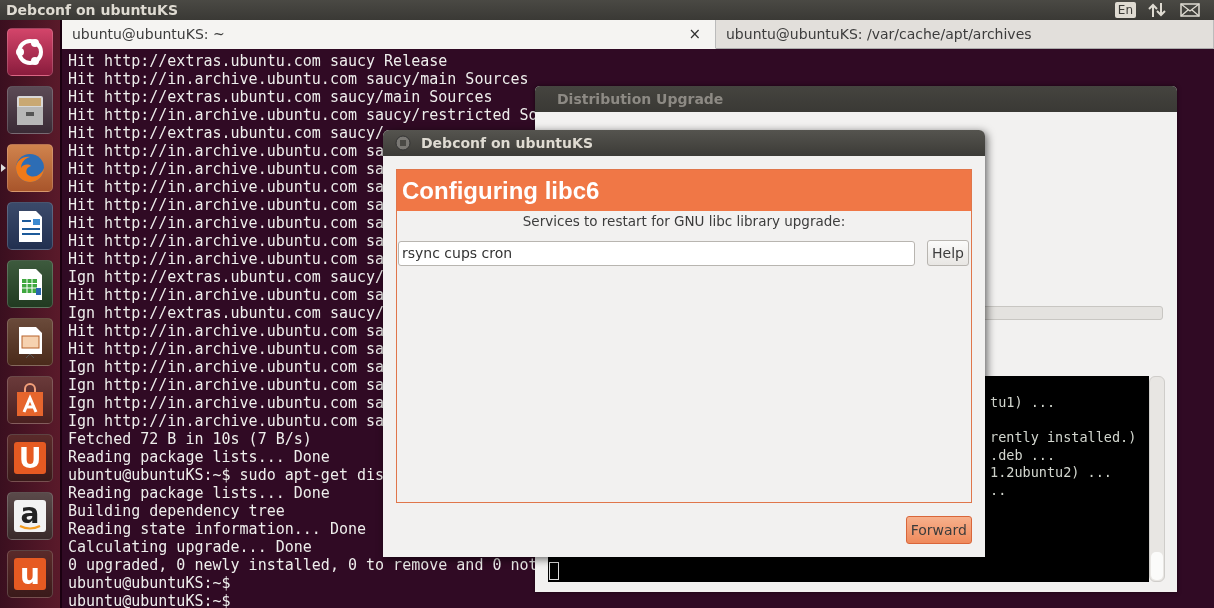 The image size is (1214, 608). I want to click on launcher-item: u, so click(30, 574).